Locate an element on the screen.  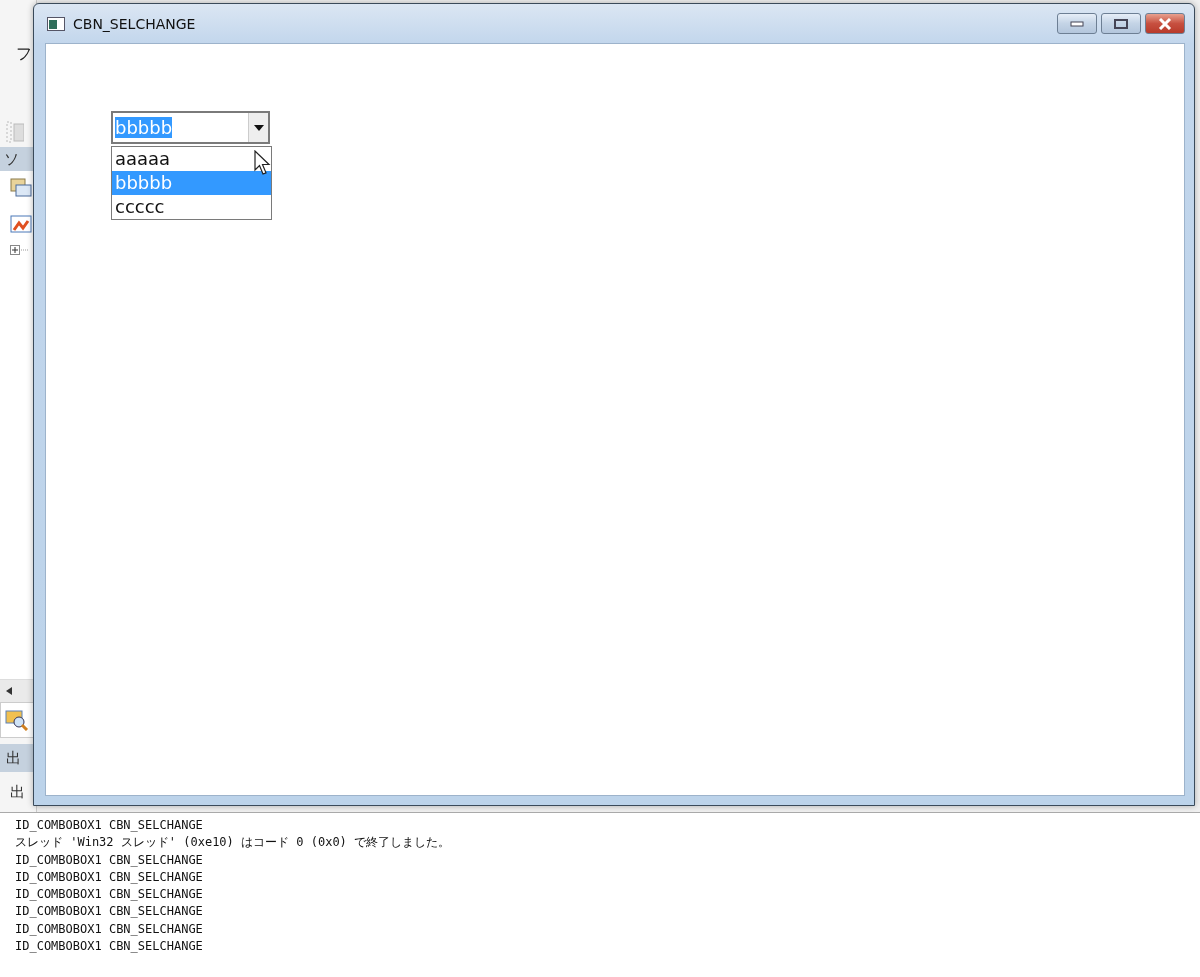
close-button is located at coordinates (1165, 23).